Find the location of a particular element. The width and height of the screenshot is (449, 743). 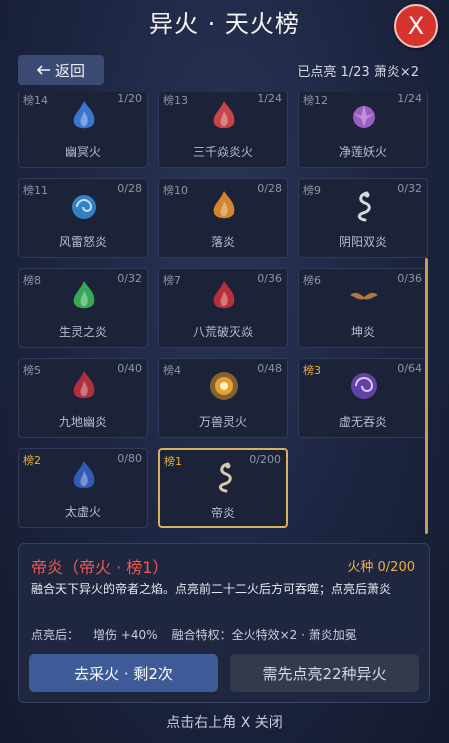

back-button: 返回 is located at coordinates (61, 70).